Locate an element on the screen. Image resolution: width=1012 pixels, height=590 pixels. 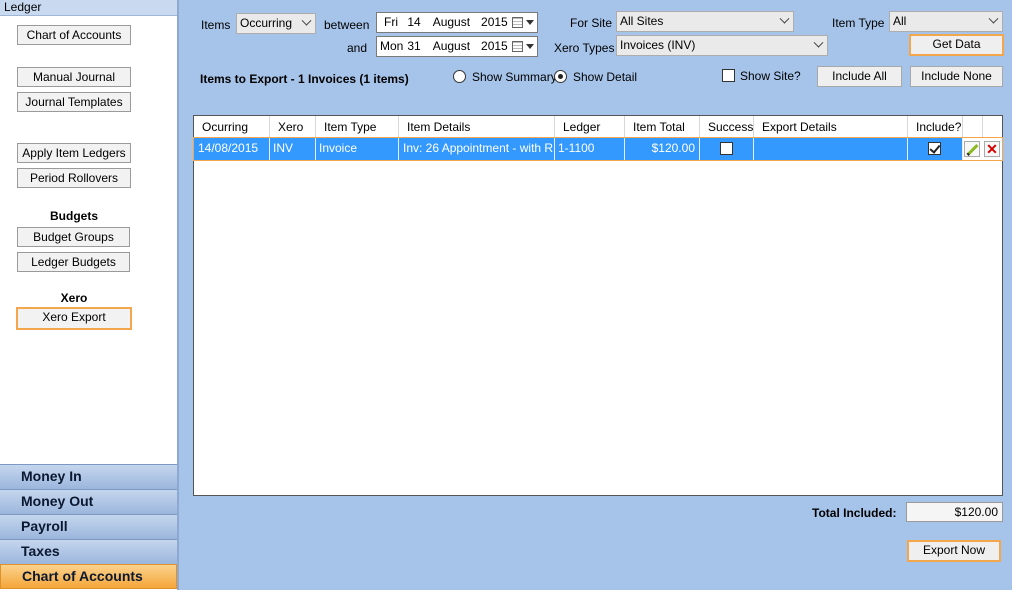
period-rollovers-button: Period Rollovers is located at coordinates (74, 178).